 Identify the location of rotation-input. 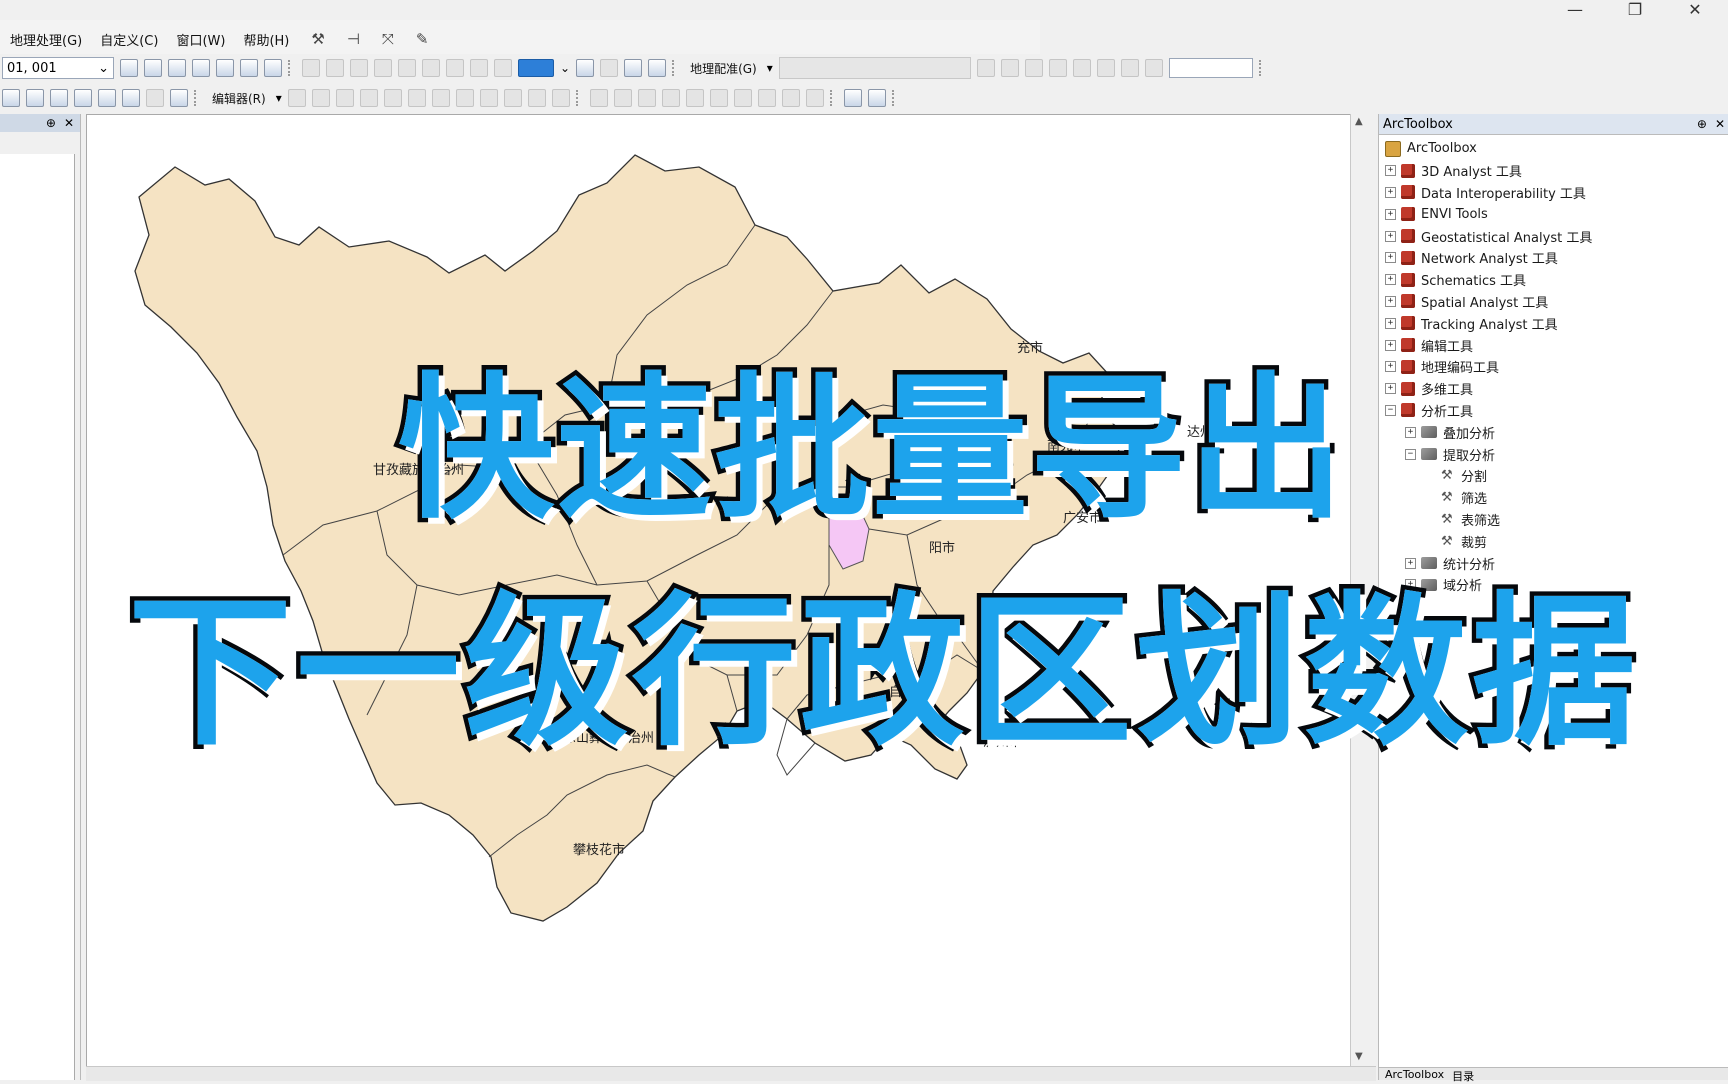
(1210, 68).